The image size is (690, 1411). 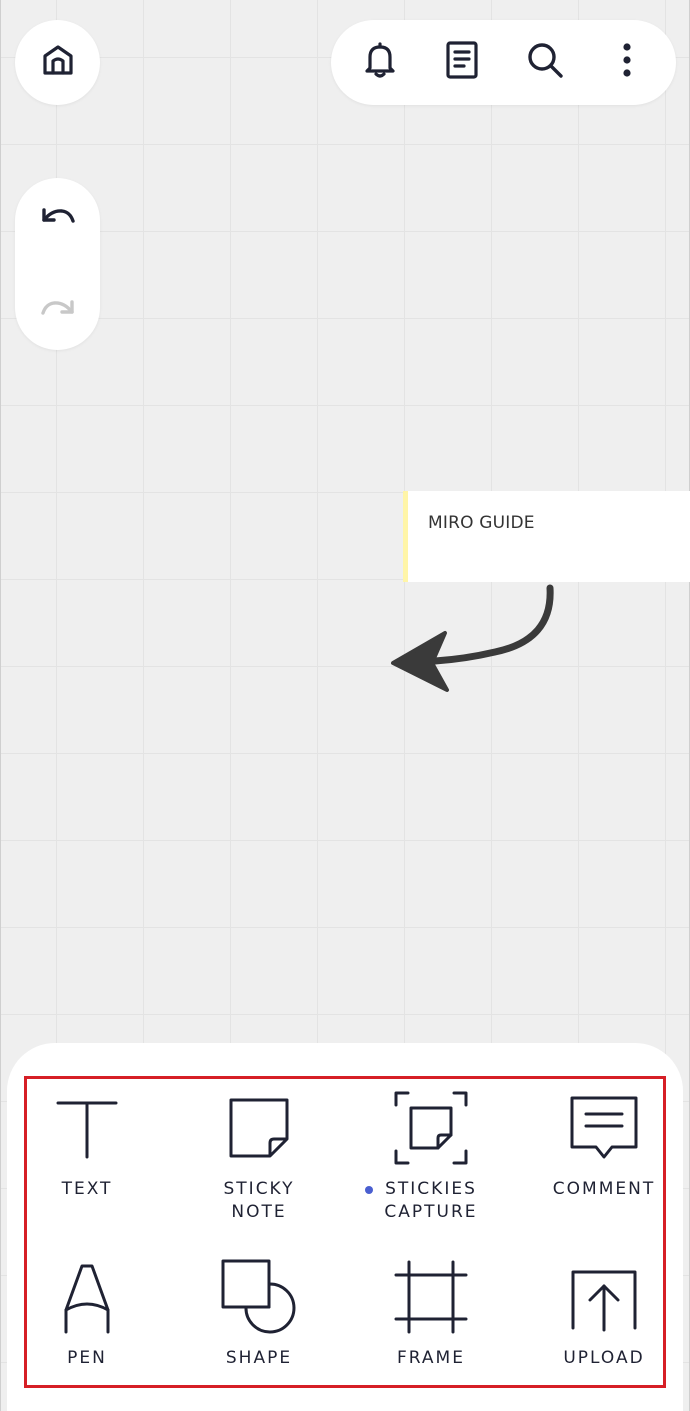 I want to click on redo-icon, so click(x=58, y=307).